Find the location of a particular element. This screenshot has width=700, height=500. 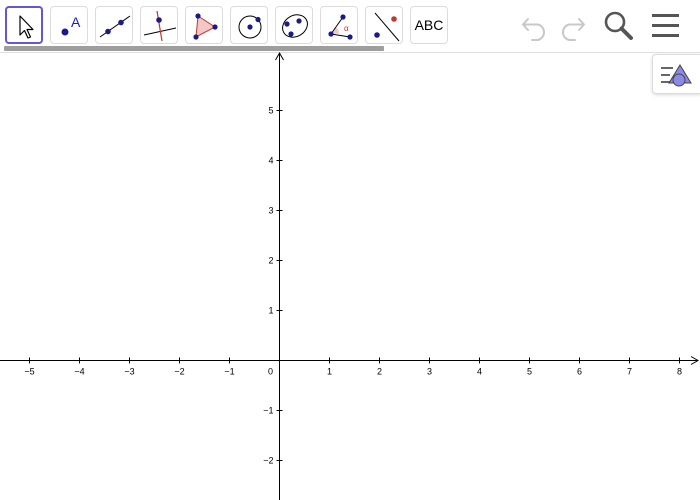

arrow-cursor-icon is located at coordinates (26, 27).